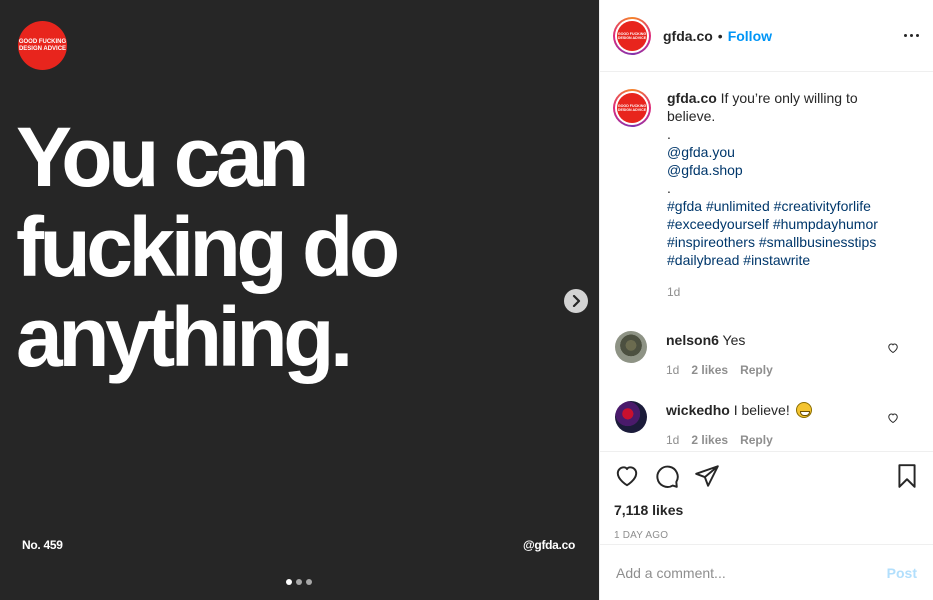 This screenshot has height=600, width=933. What do you see at coordinates (767, 535) in the screenshot?
I see `post-timestamp: 1 DAY AGO` at bounding box center [767, 535].